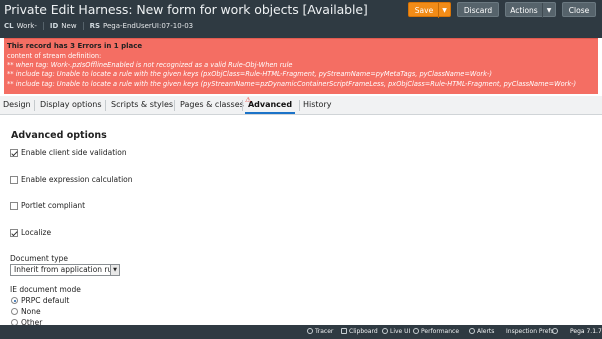 Image resolution: width=602 pixels, height=339 pixels. I want to click on inspection-prefs-tool: Inspection Prefs, so click(530, 332).